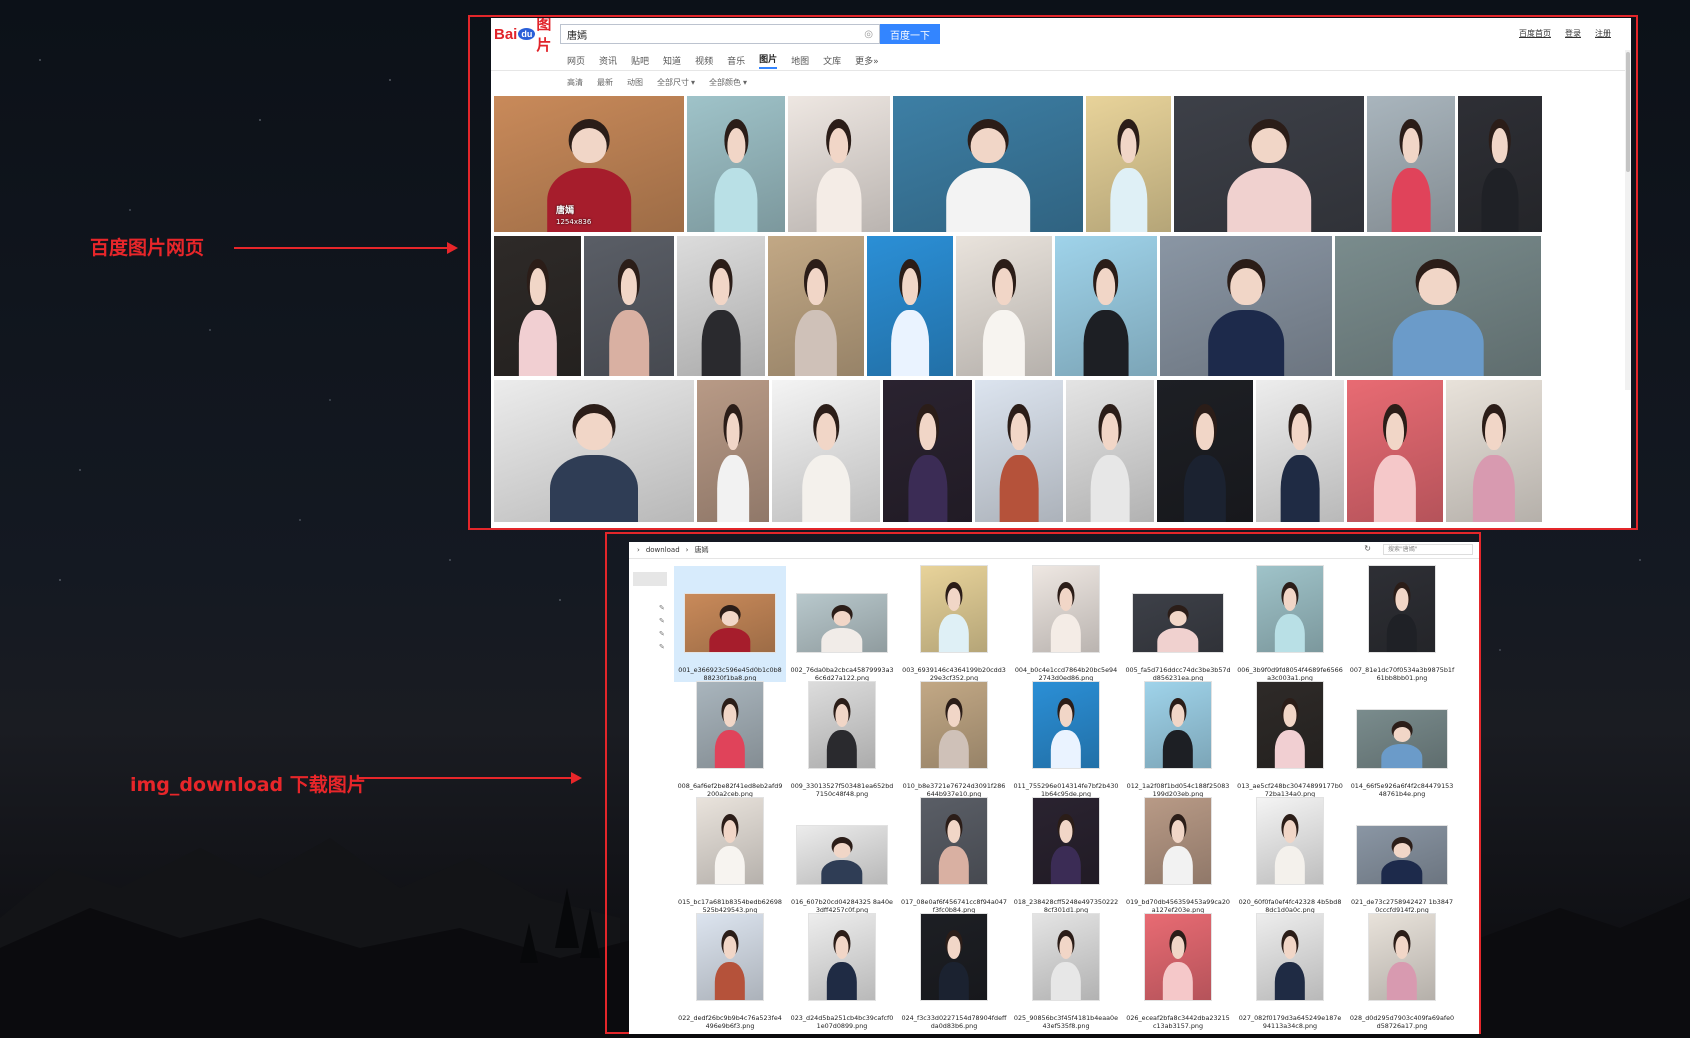  I want to click on file-item: 001_e366923c596e45d0b1c0b888230f1ba8.png, so click(730, 624).